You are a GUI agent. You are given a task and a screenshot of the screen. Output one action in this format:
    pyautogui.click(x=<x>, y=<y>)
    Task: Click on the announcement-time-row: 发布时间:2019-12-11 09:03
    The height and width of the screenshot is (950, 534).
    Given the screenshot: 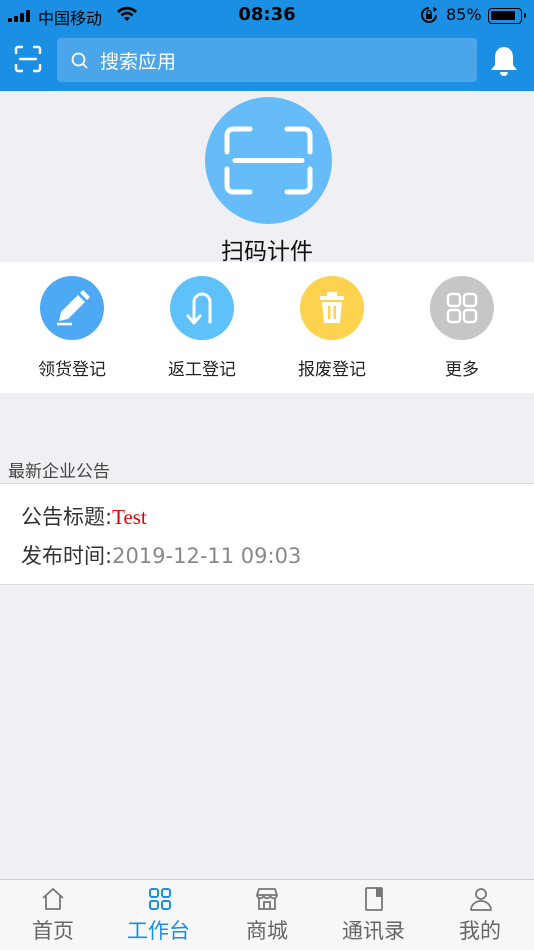 What is the action you would take?
    pyautogui.click(x=161, y=555)
    